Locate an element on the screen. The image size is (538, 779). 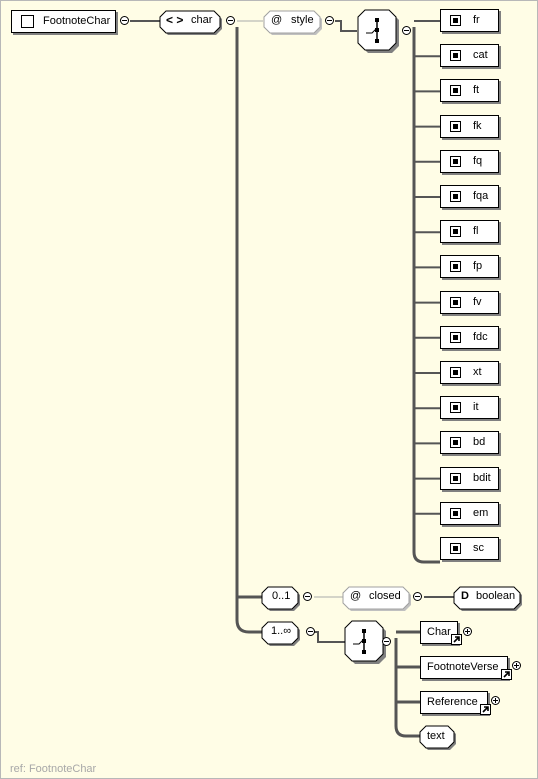
footnoteverse-ref-node: FootnoteVerse is located at coordinates (464, 667).